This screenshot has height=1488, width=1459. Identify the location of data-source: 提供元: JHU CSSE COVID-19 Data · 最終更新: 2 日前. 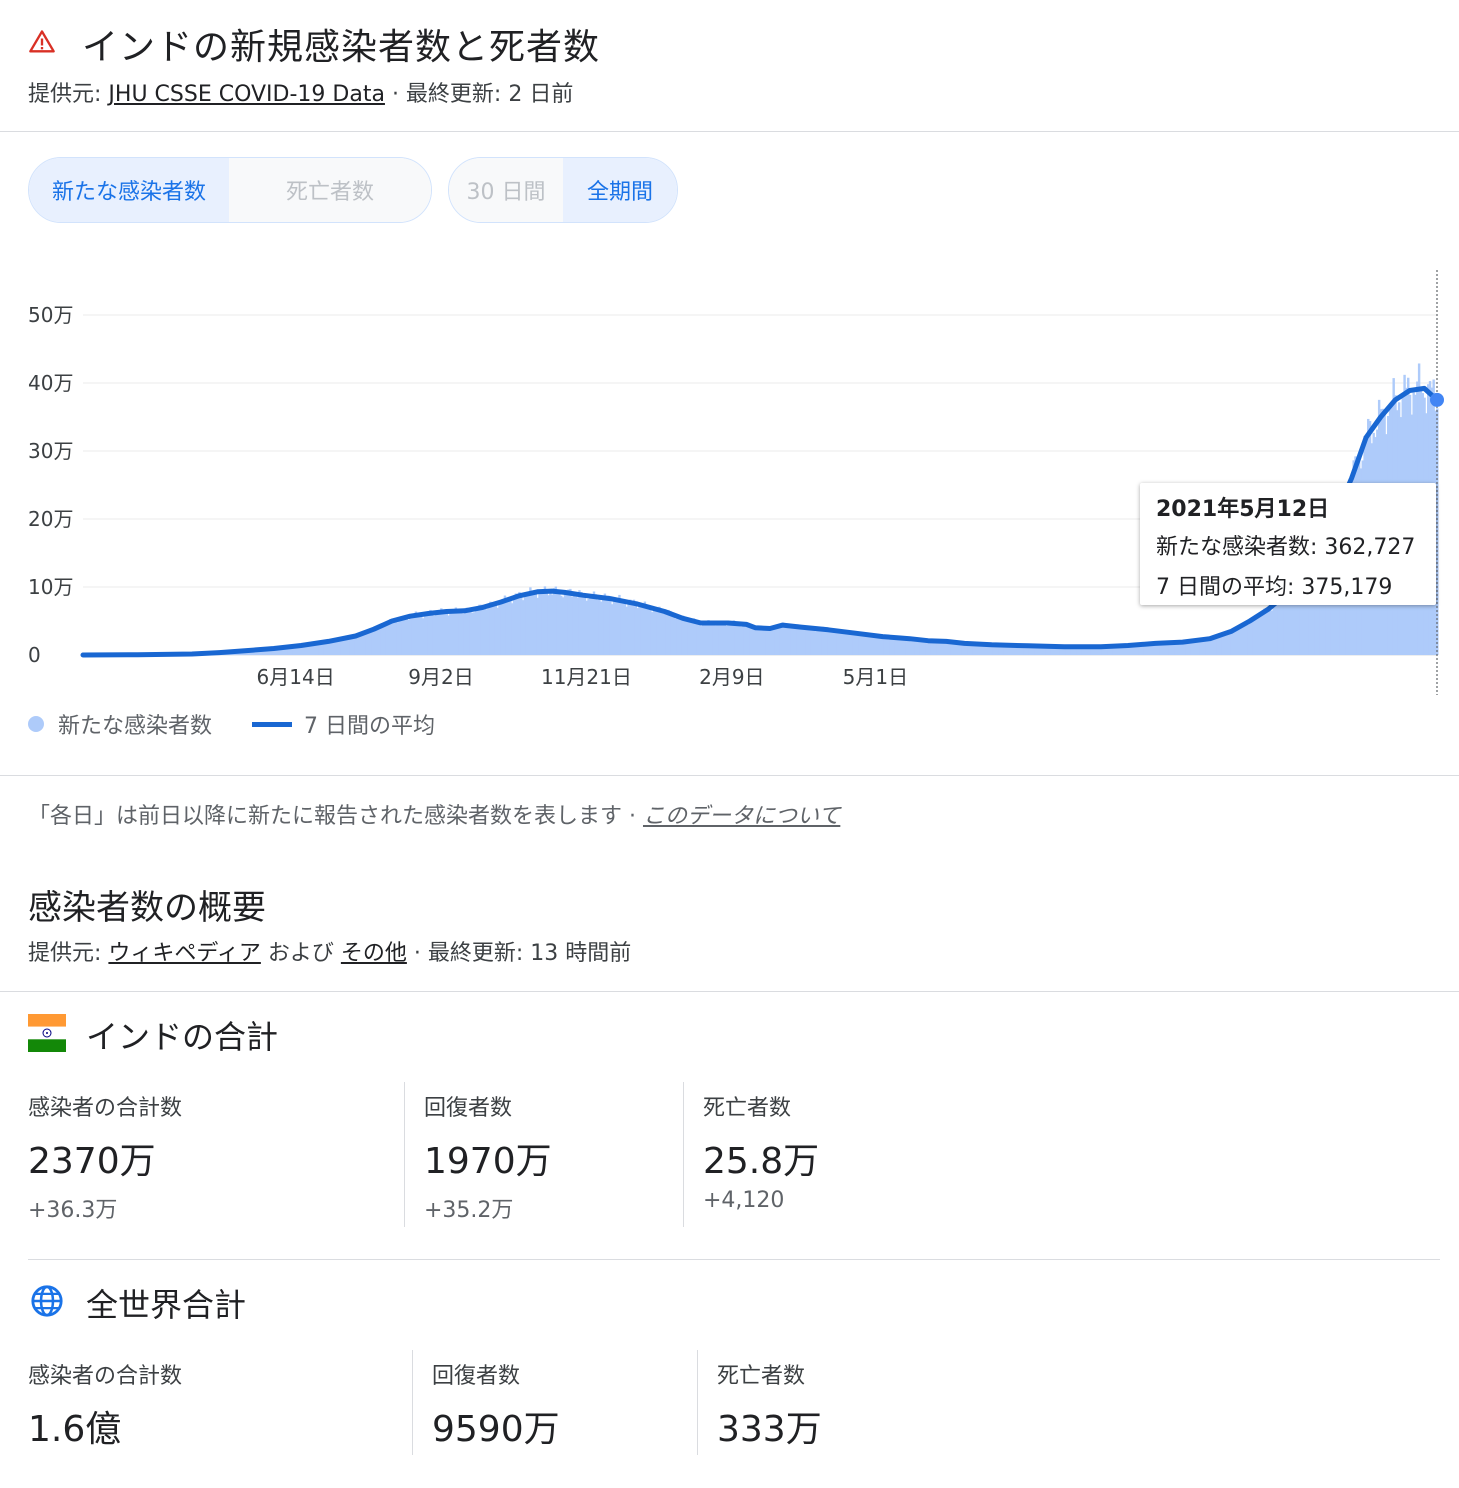
(301, 94).